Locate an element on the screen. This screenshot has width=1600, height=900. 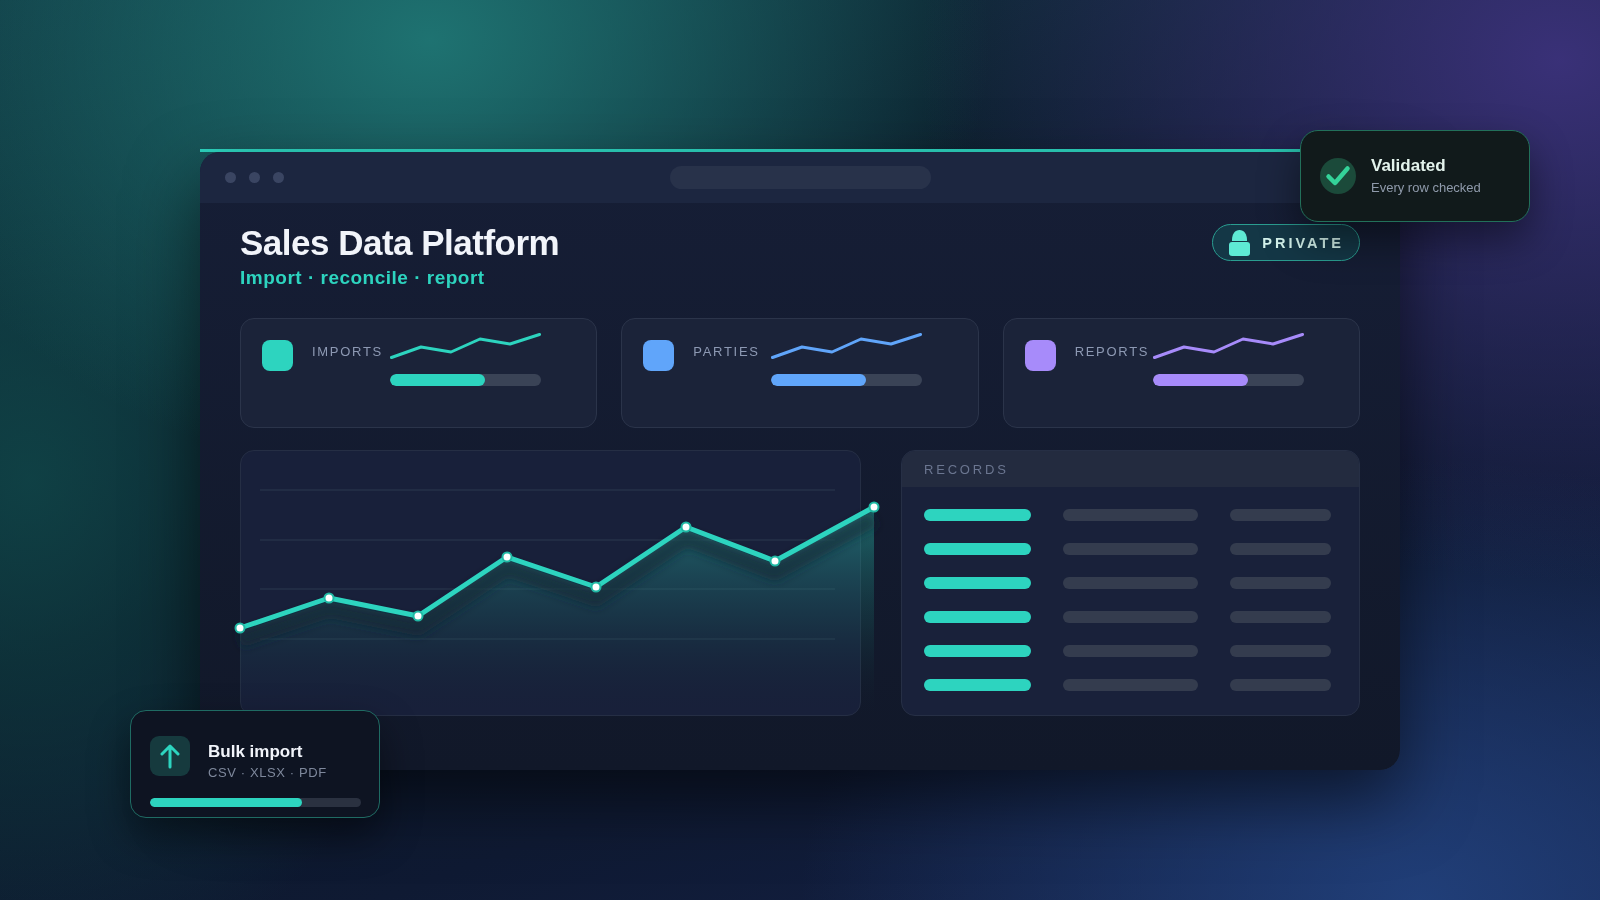
upload-title: Bulk import is located at coordinates (255, 752).